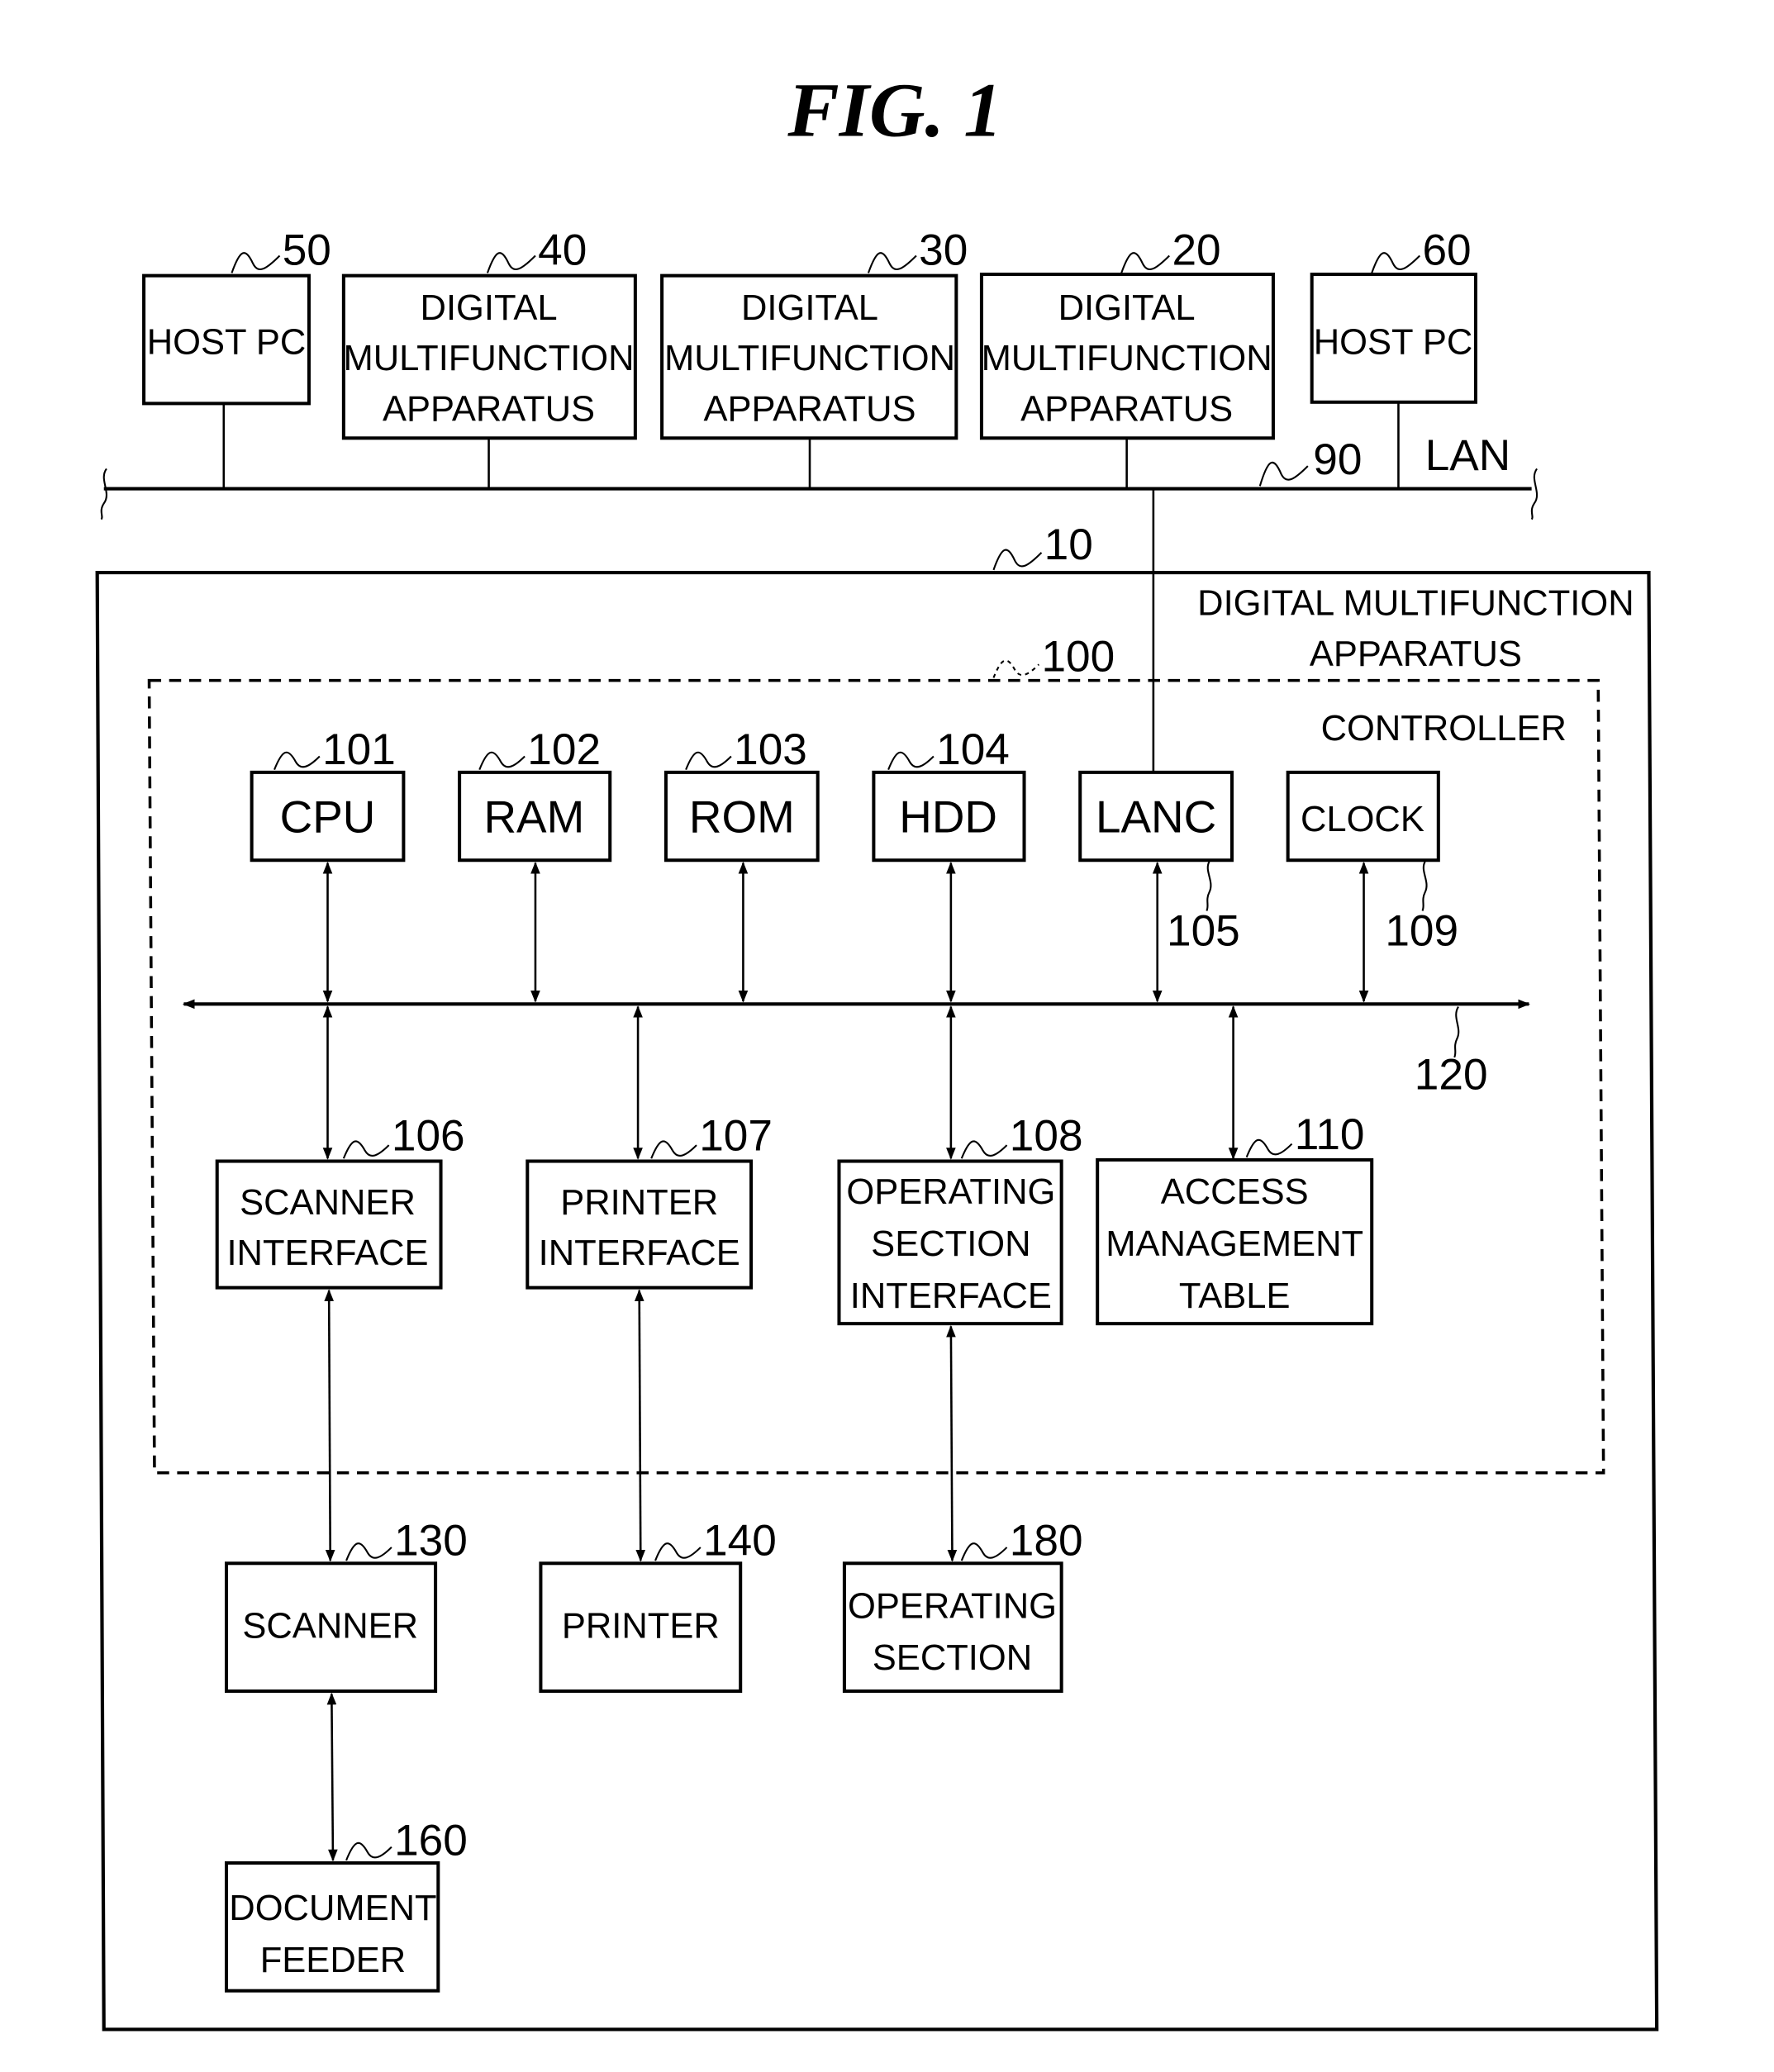 The image size is (1774, 2072). I want to click on scanner-if-to-scanner-arrow, so click(329, 1425).